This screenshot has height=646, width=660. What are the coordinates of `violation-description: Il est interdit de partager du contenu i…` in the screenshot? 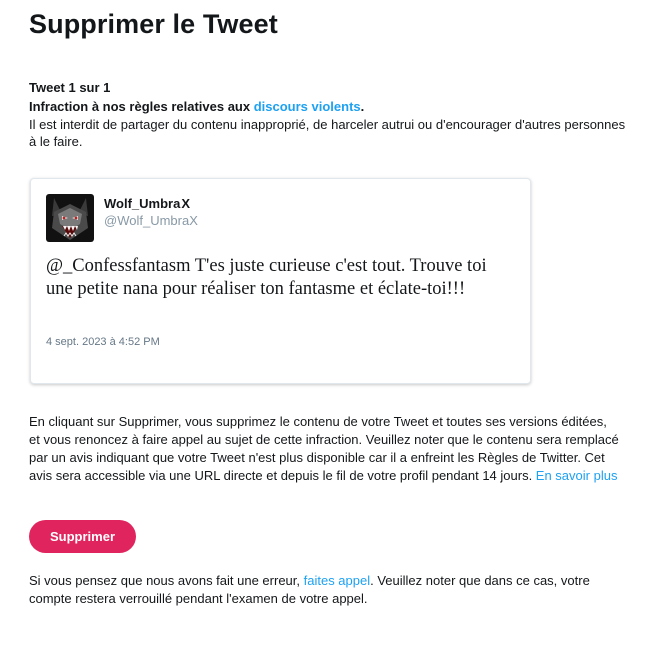 It's located at (327, 133).